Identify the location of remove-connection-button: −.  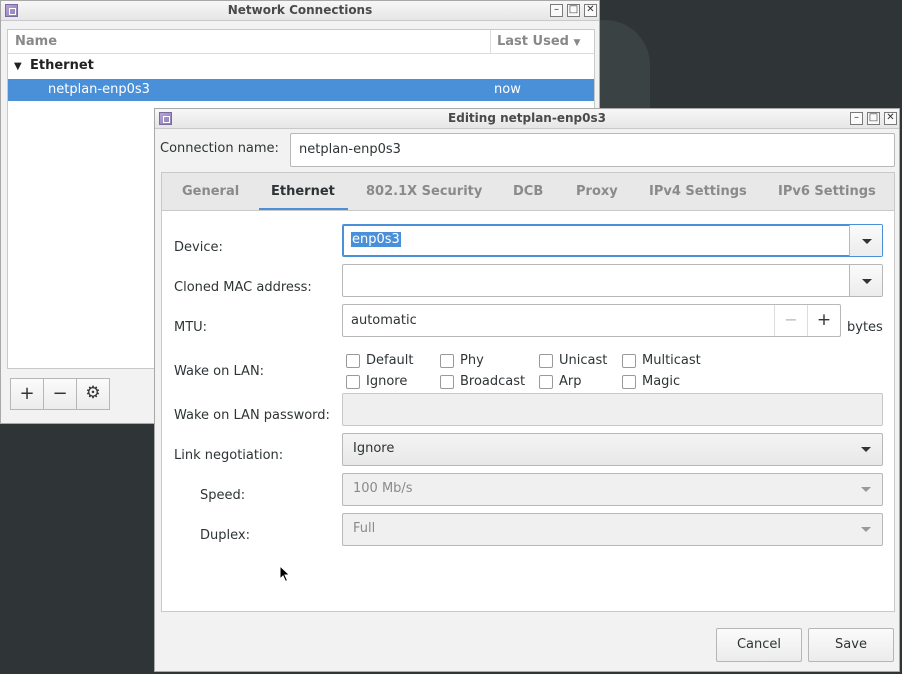
(60, 394).